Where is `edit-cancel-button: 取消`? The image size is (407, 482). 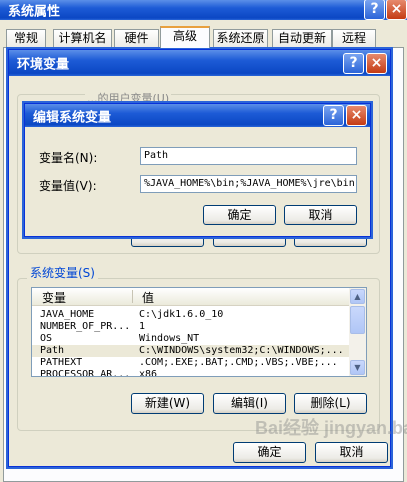 edit-cancel-button: 取消 is located at coordinates (320, 215).